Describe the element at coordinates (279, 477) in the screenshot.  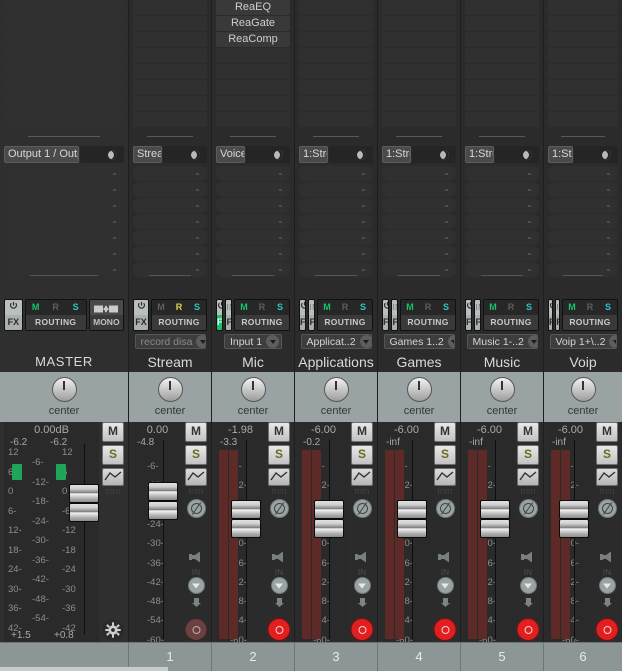
I see `trim-button-mic` at that location.